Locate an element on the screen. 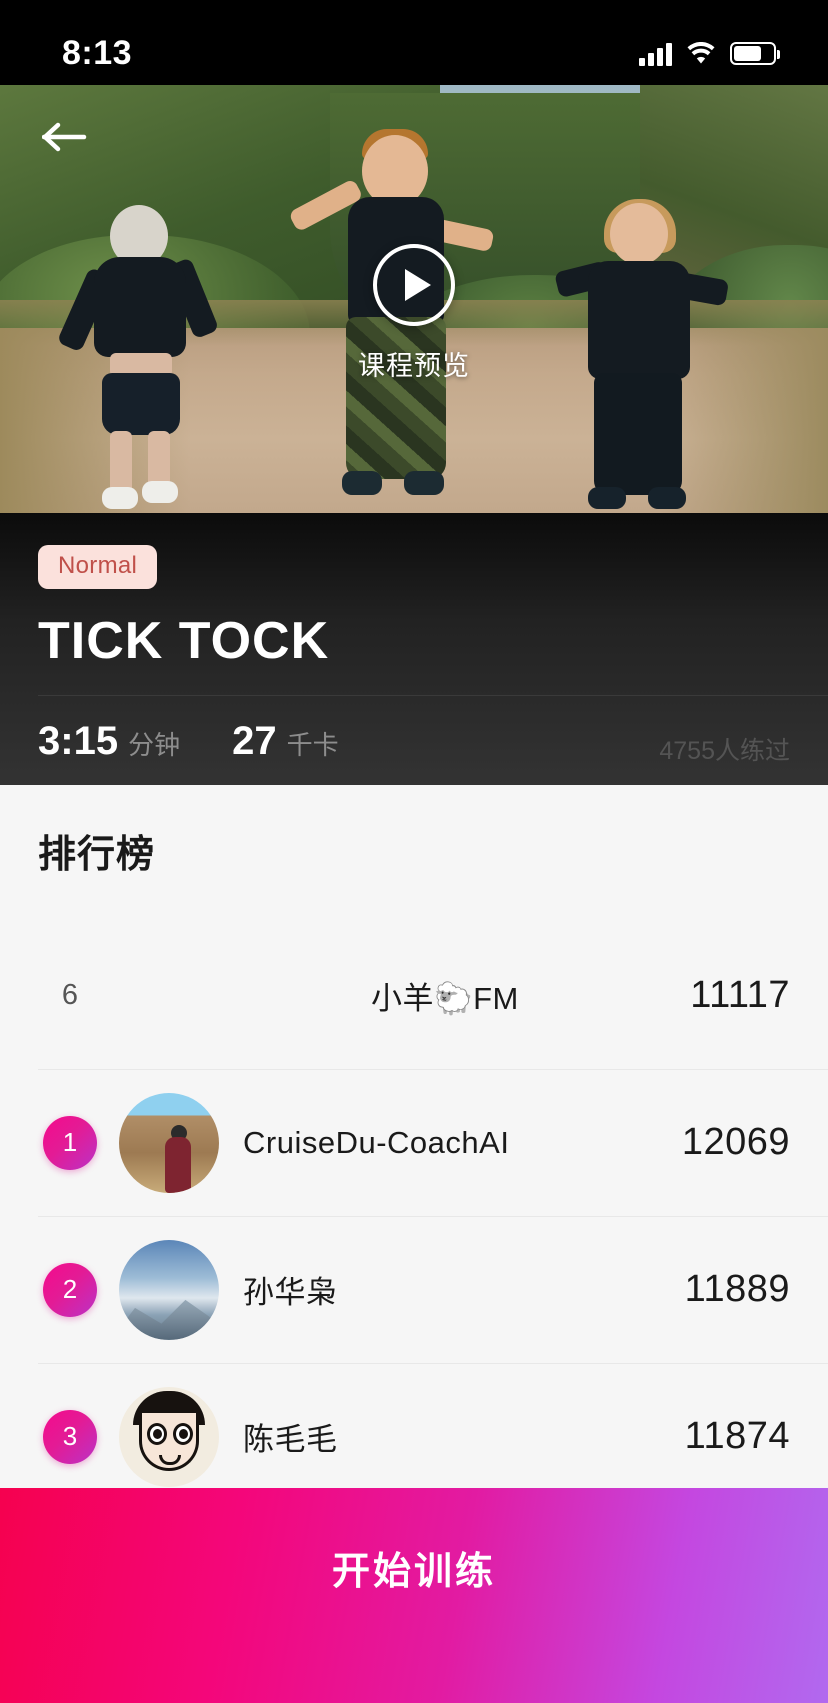 The image size is (828, 1703). cellular-signal-icon is located at coordinates (655, 54).